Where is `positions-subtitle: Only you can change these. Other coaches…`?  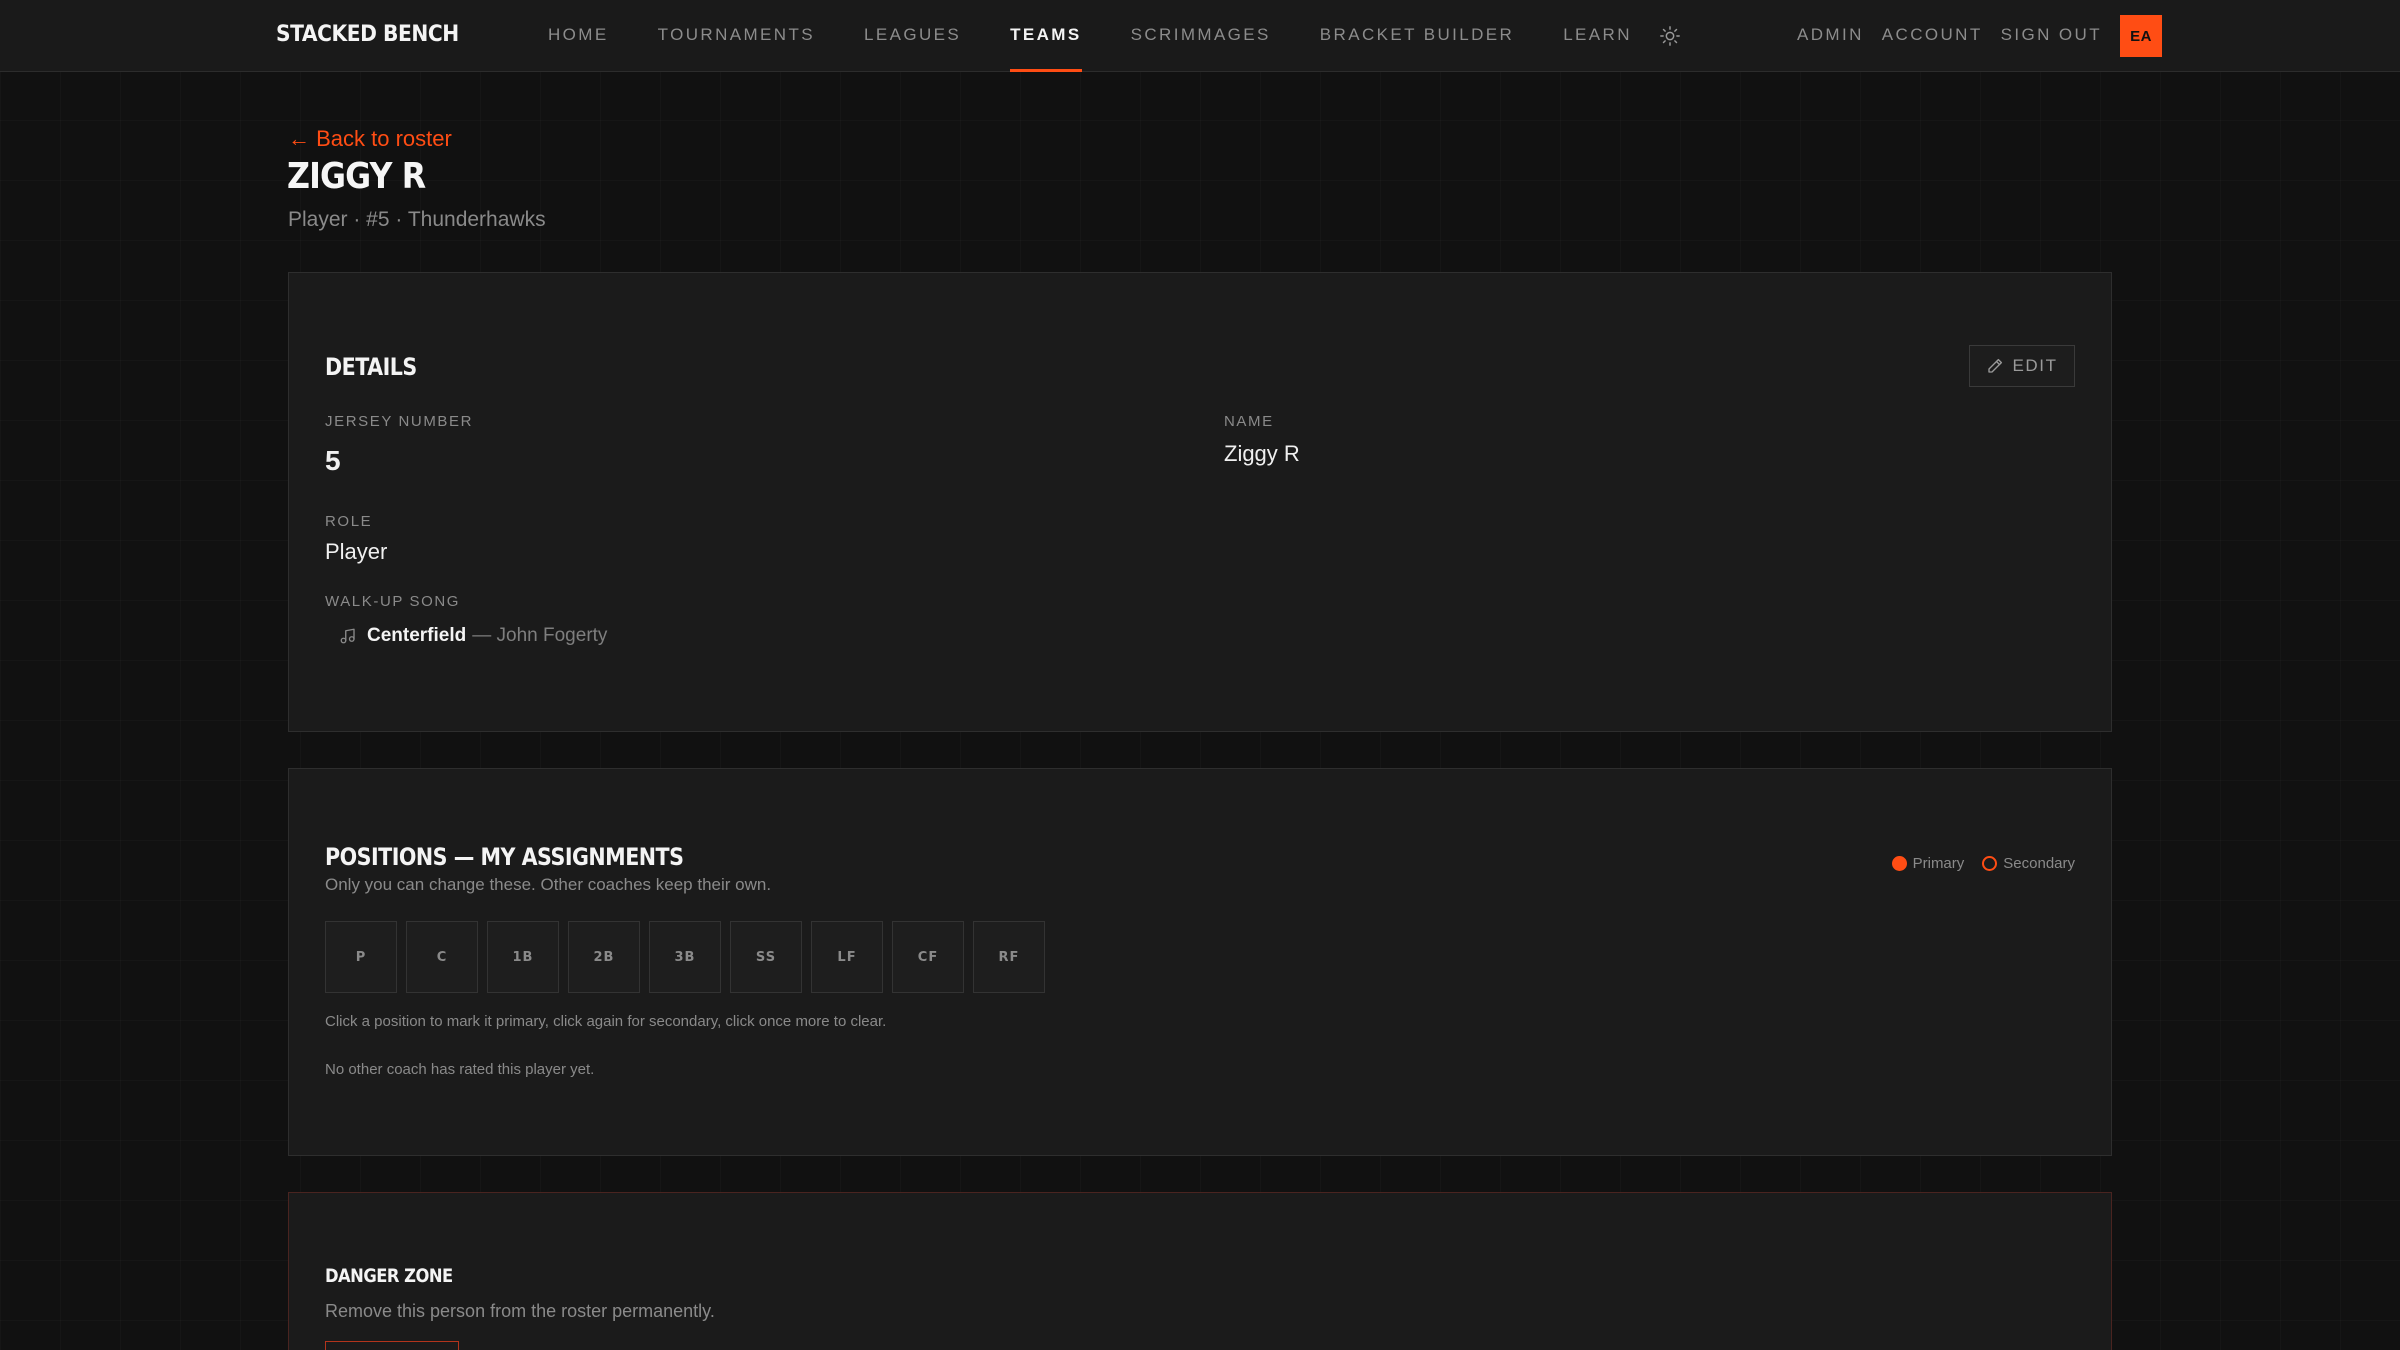
positions-subtitle: Only you can change these. Other coaches… is located at coordinates (548, 884).